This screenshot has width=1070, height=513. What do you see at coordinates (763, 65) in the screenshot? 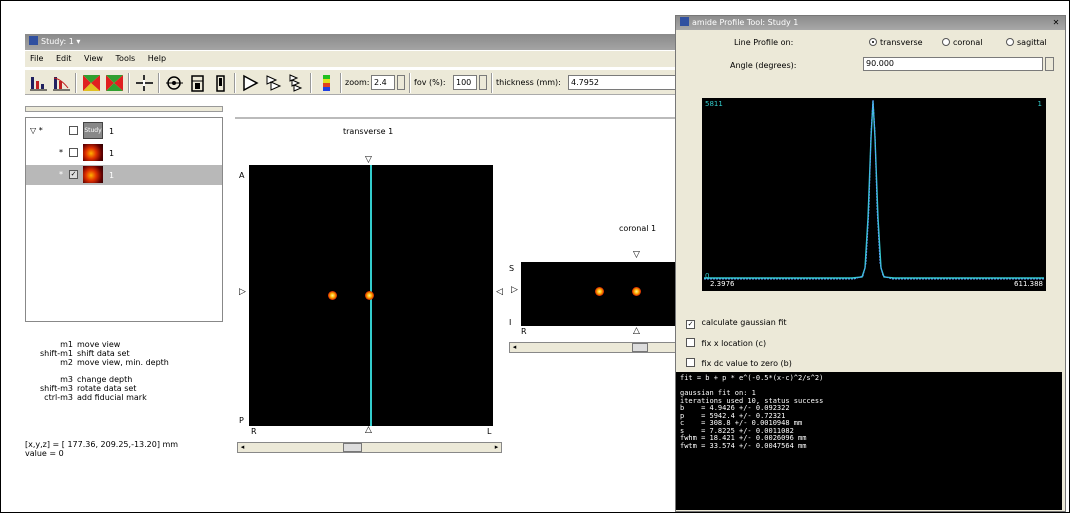
I see `angle-label: Angle (degrees):` at bounding box center [763, 65].